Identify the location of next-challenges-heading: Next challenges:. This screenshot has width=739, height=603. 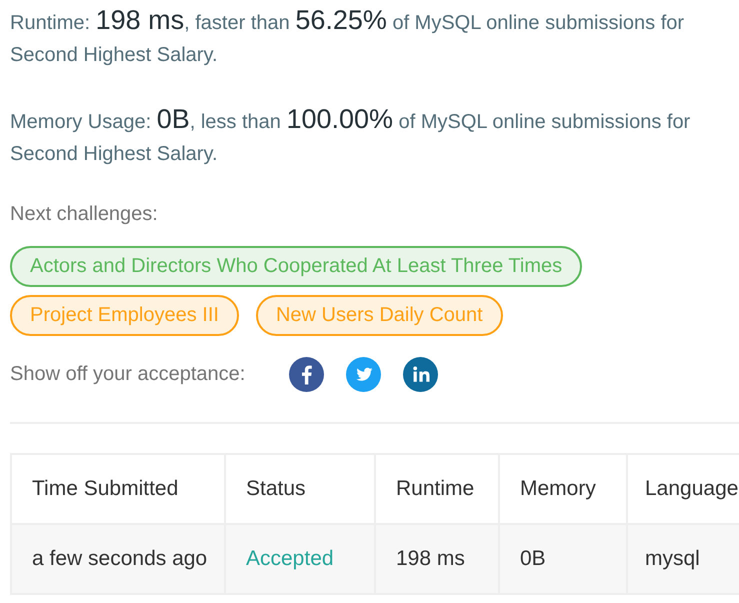
(84, 214).